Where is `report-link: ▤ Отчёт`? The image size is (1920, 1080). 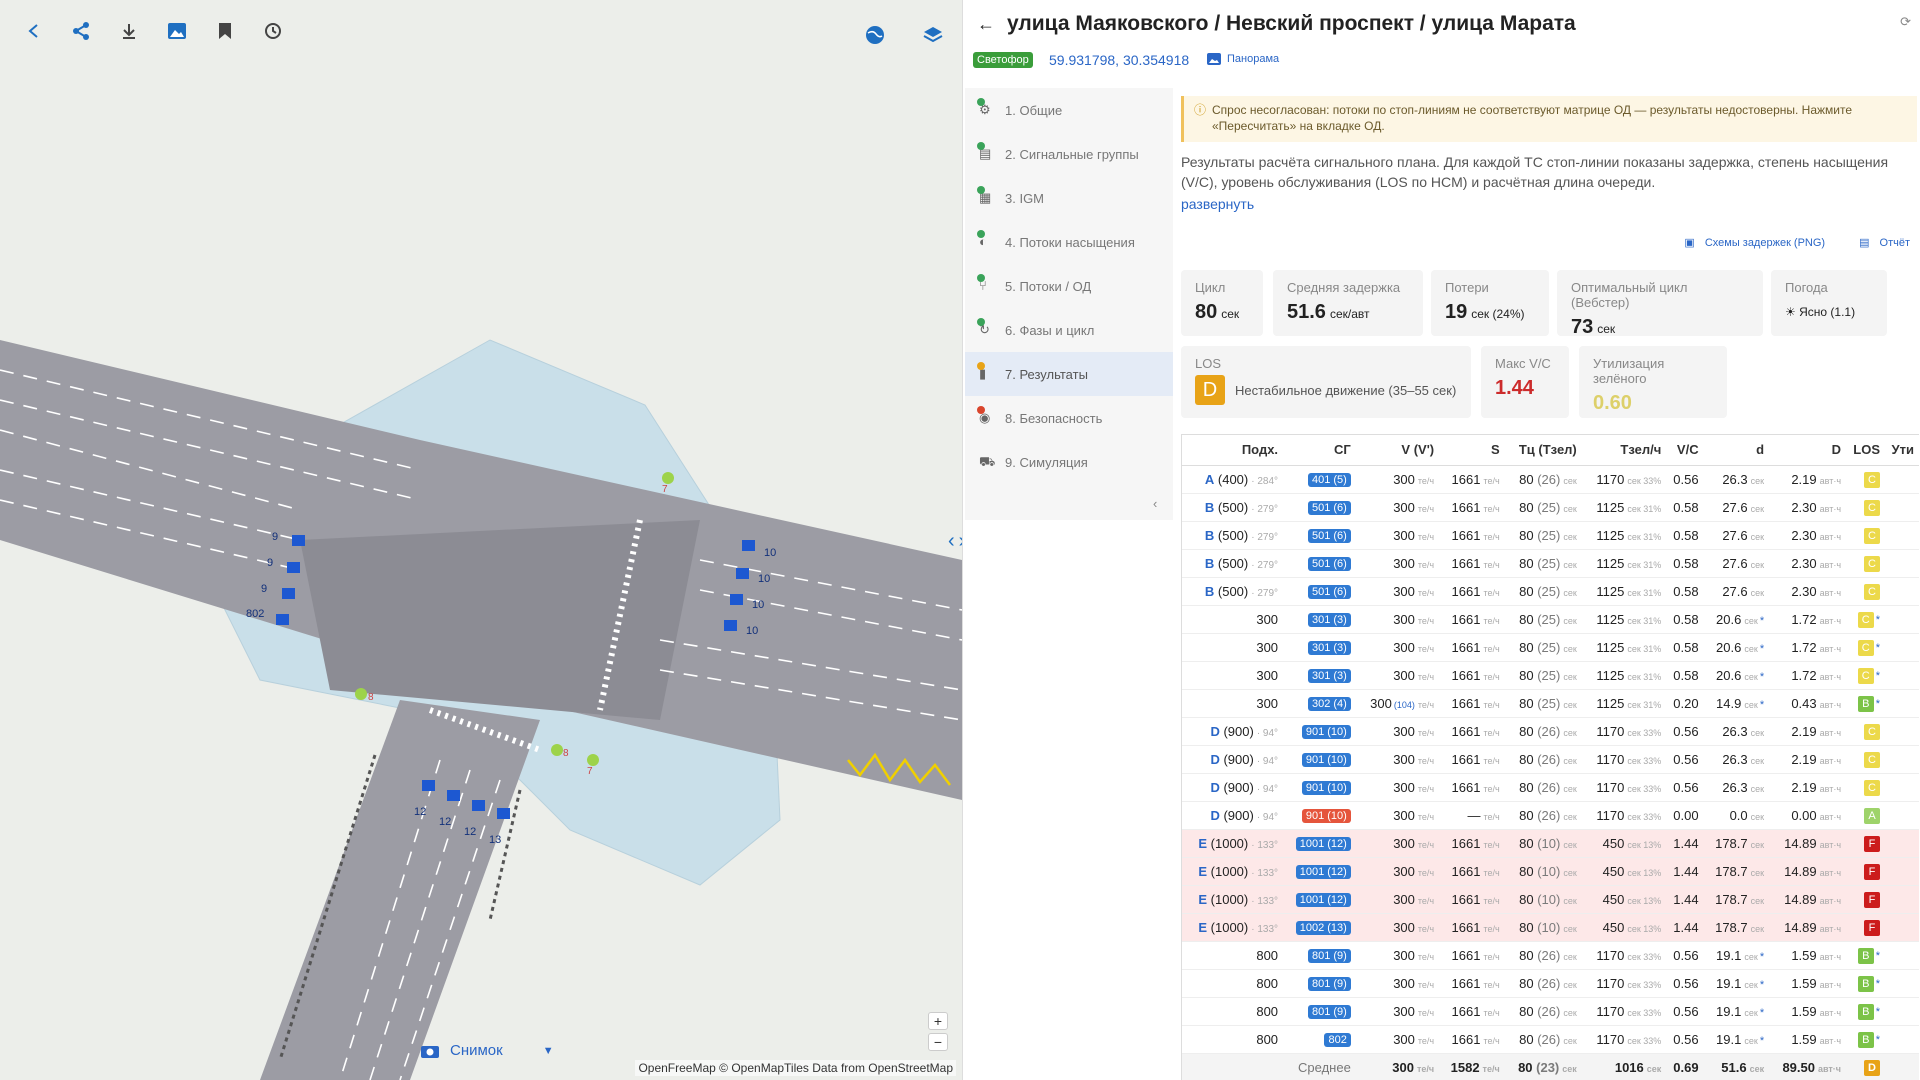
report-link: ▤ Отчёт is located at coordinates (1884, 242).